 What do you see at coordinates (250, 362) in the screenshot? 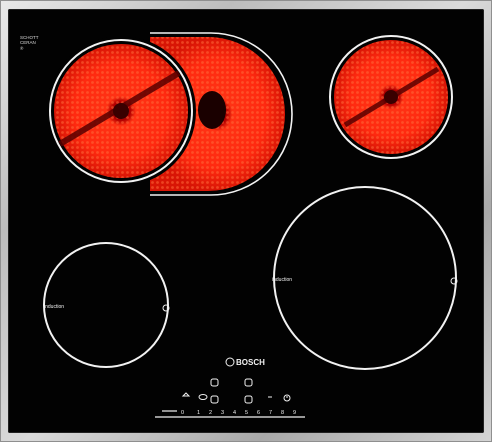
I see `bosch-logo-text: BOSCH` at bounding box center [250, 362].